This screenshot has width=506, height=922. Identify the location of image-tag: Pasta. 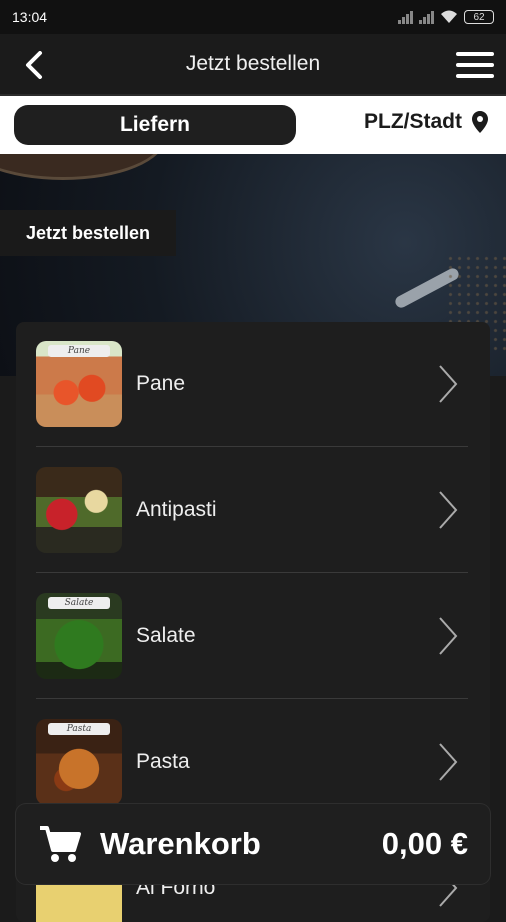
(79, 729).